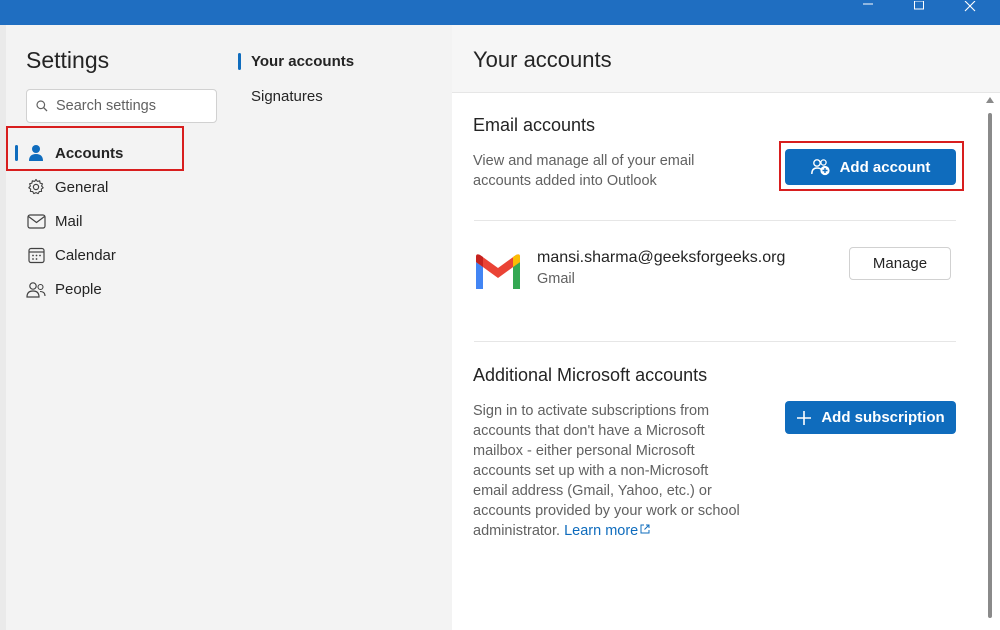  Describe the element at coordinates (42, 106) in the screenshot. I see `search-icon` at that location.